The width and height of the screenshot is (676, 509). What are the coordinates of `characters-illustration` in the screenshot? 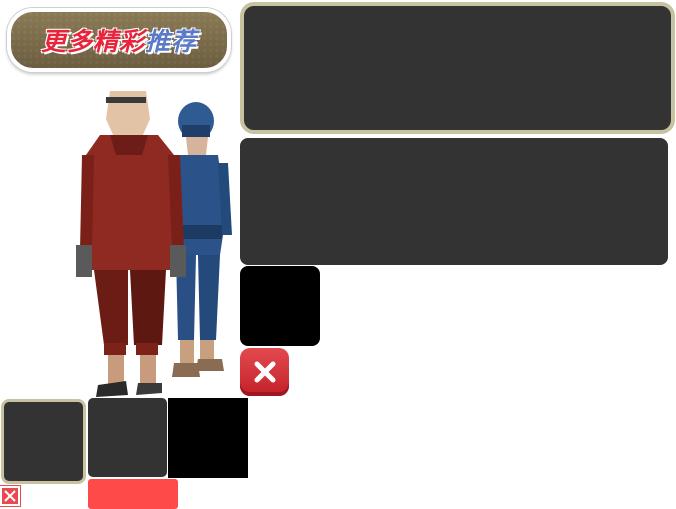 It's located at (154, 244).